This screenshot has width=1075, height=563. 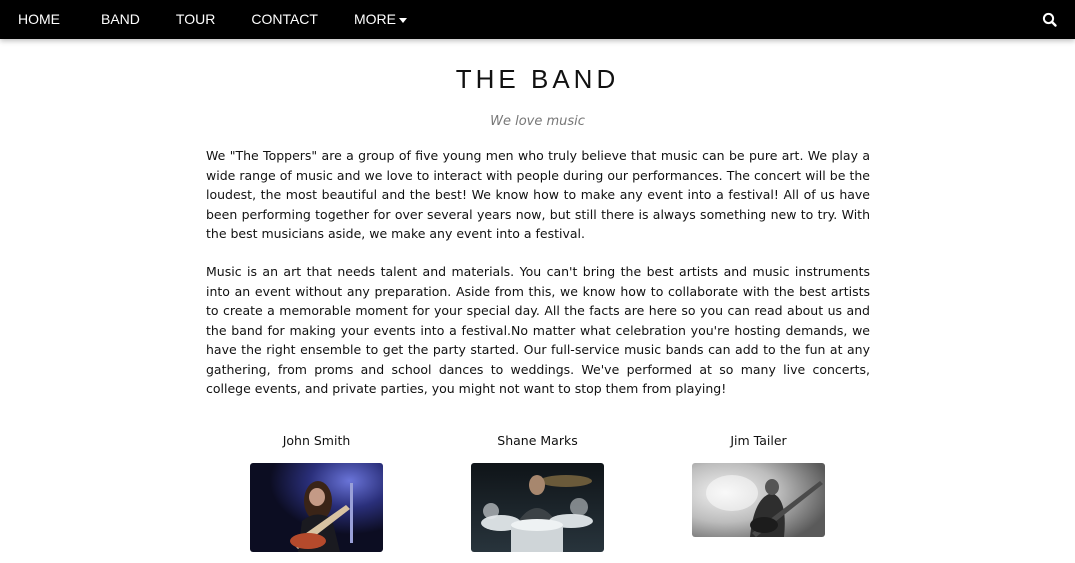 What do you see at coordinates (537, 19) in the screenshot?
I see `top-navbar: HOME BAND TOUR CONTACT MORE` at bounding box center [537, 19].